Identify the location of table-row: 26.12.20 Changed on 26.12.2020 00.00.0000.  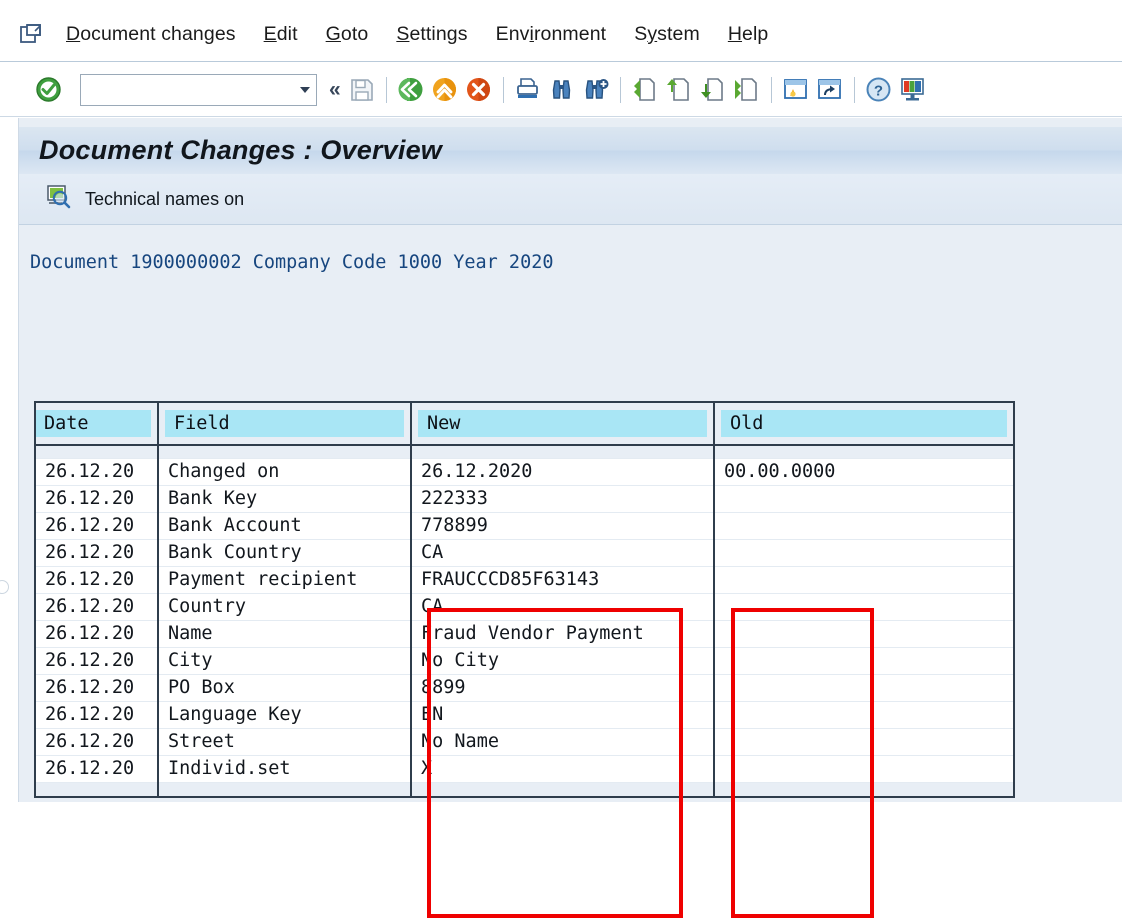
(524, 472).